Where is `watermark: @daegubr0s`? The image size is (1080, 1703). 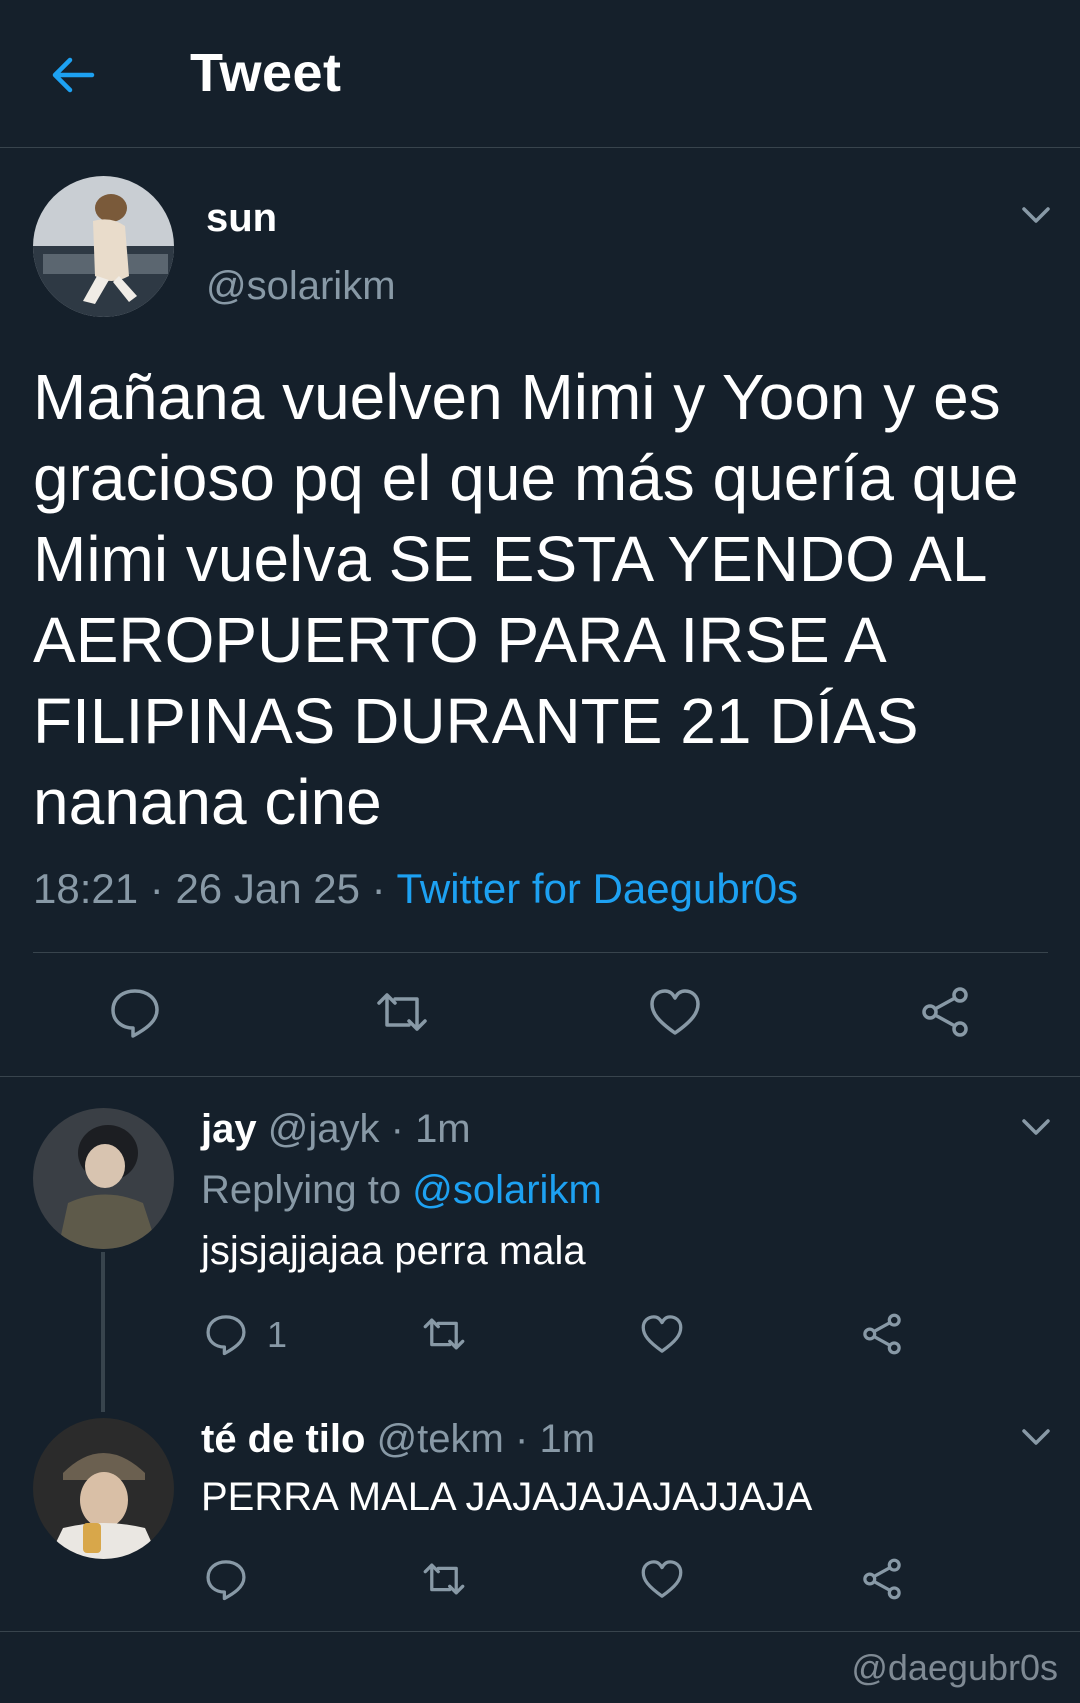 watermark: @daegubr0s is located at coordinates (954, 1667).